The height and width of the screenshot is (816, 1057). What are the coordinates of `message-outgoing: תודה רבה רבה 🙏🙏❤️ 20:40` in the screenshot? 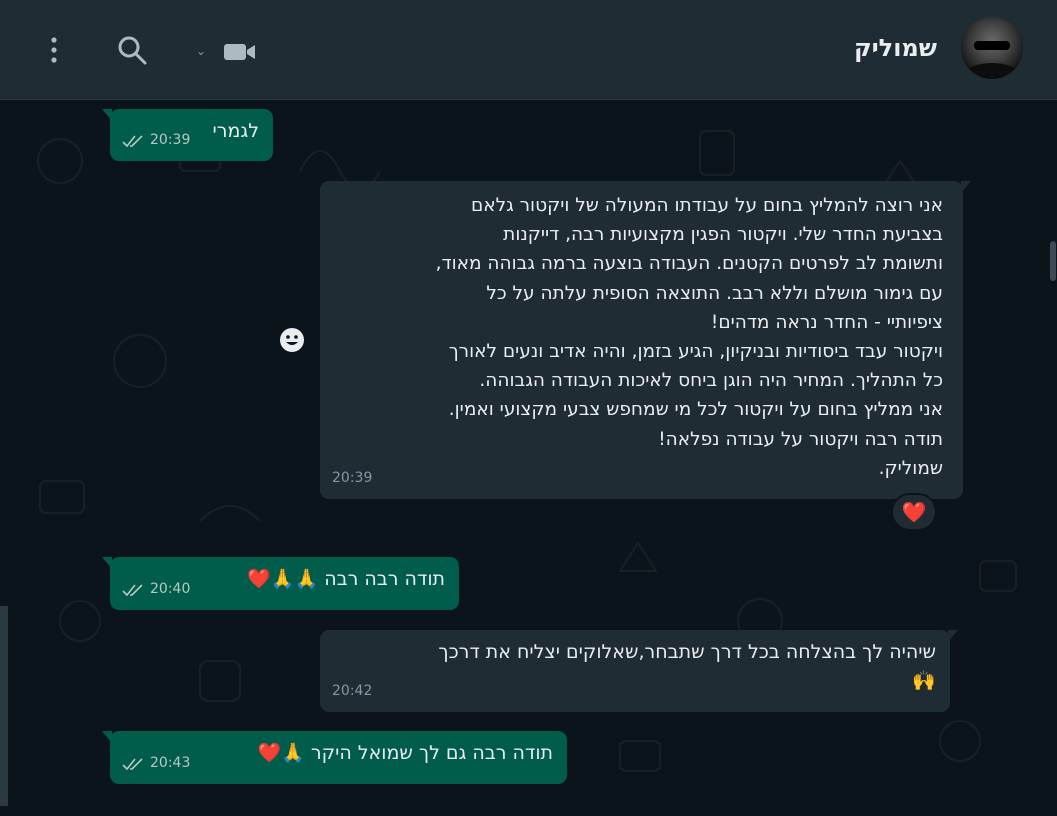 It's located at (280, 583).